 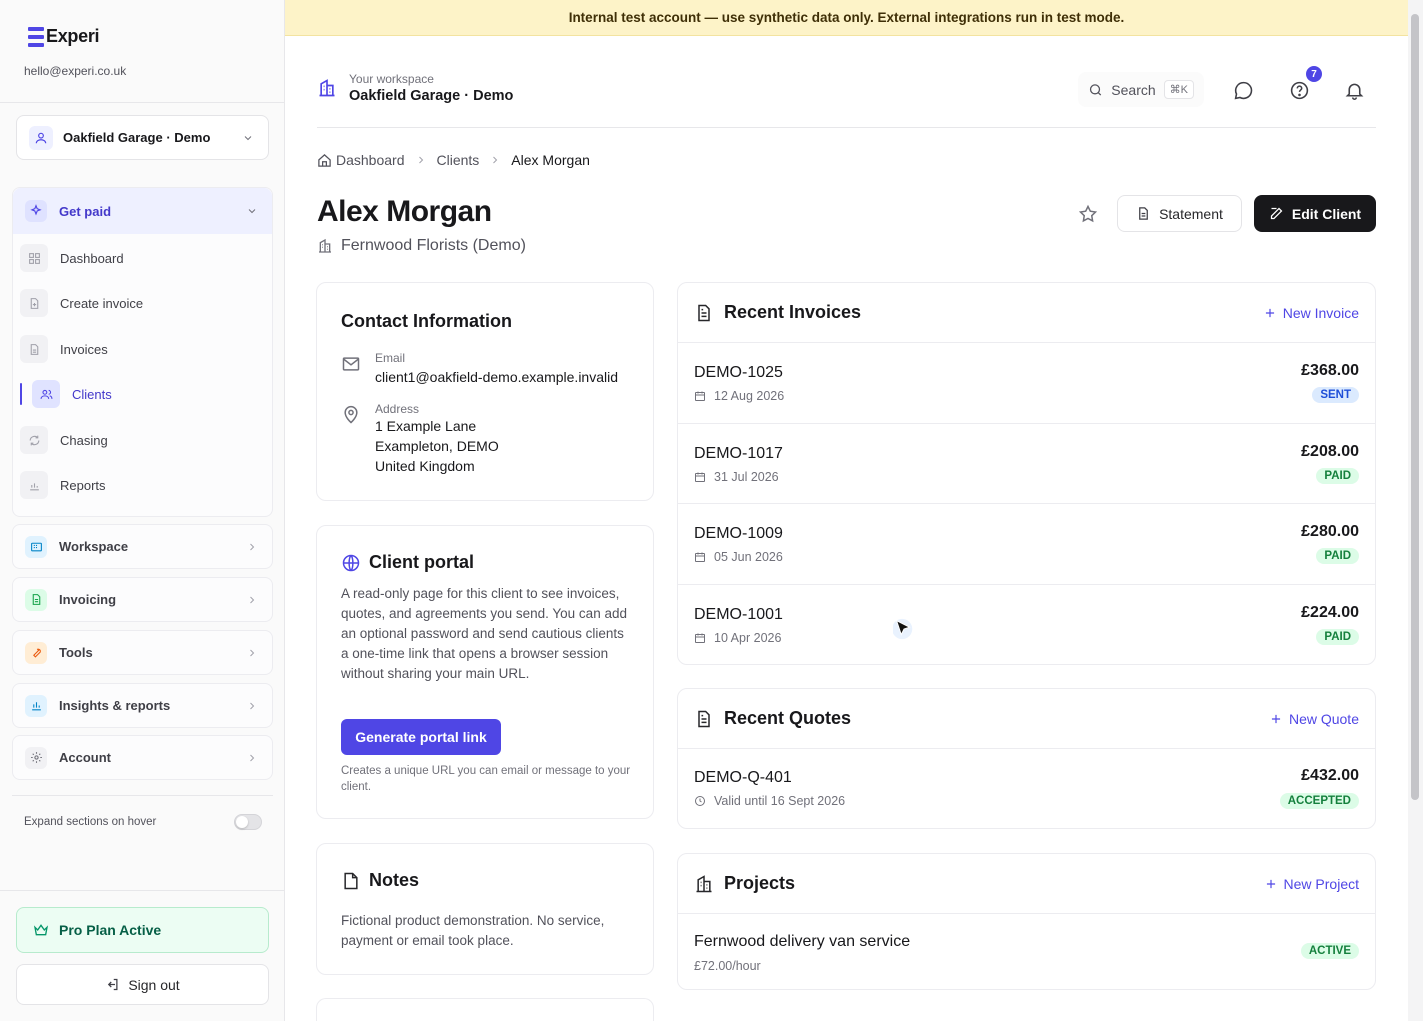 I want to click on status-badge: SENT, so click(x=1335, y=395).